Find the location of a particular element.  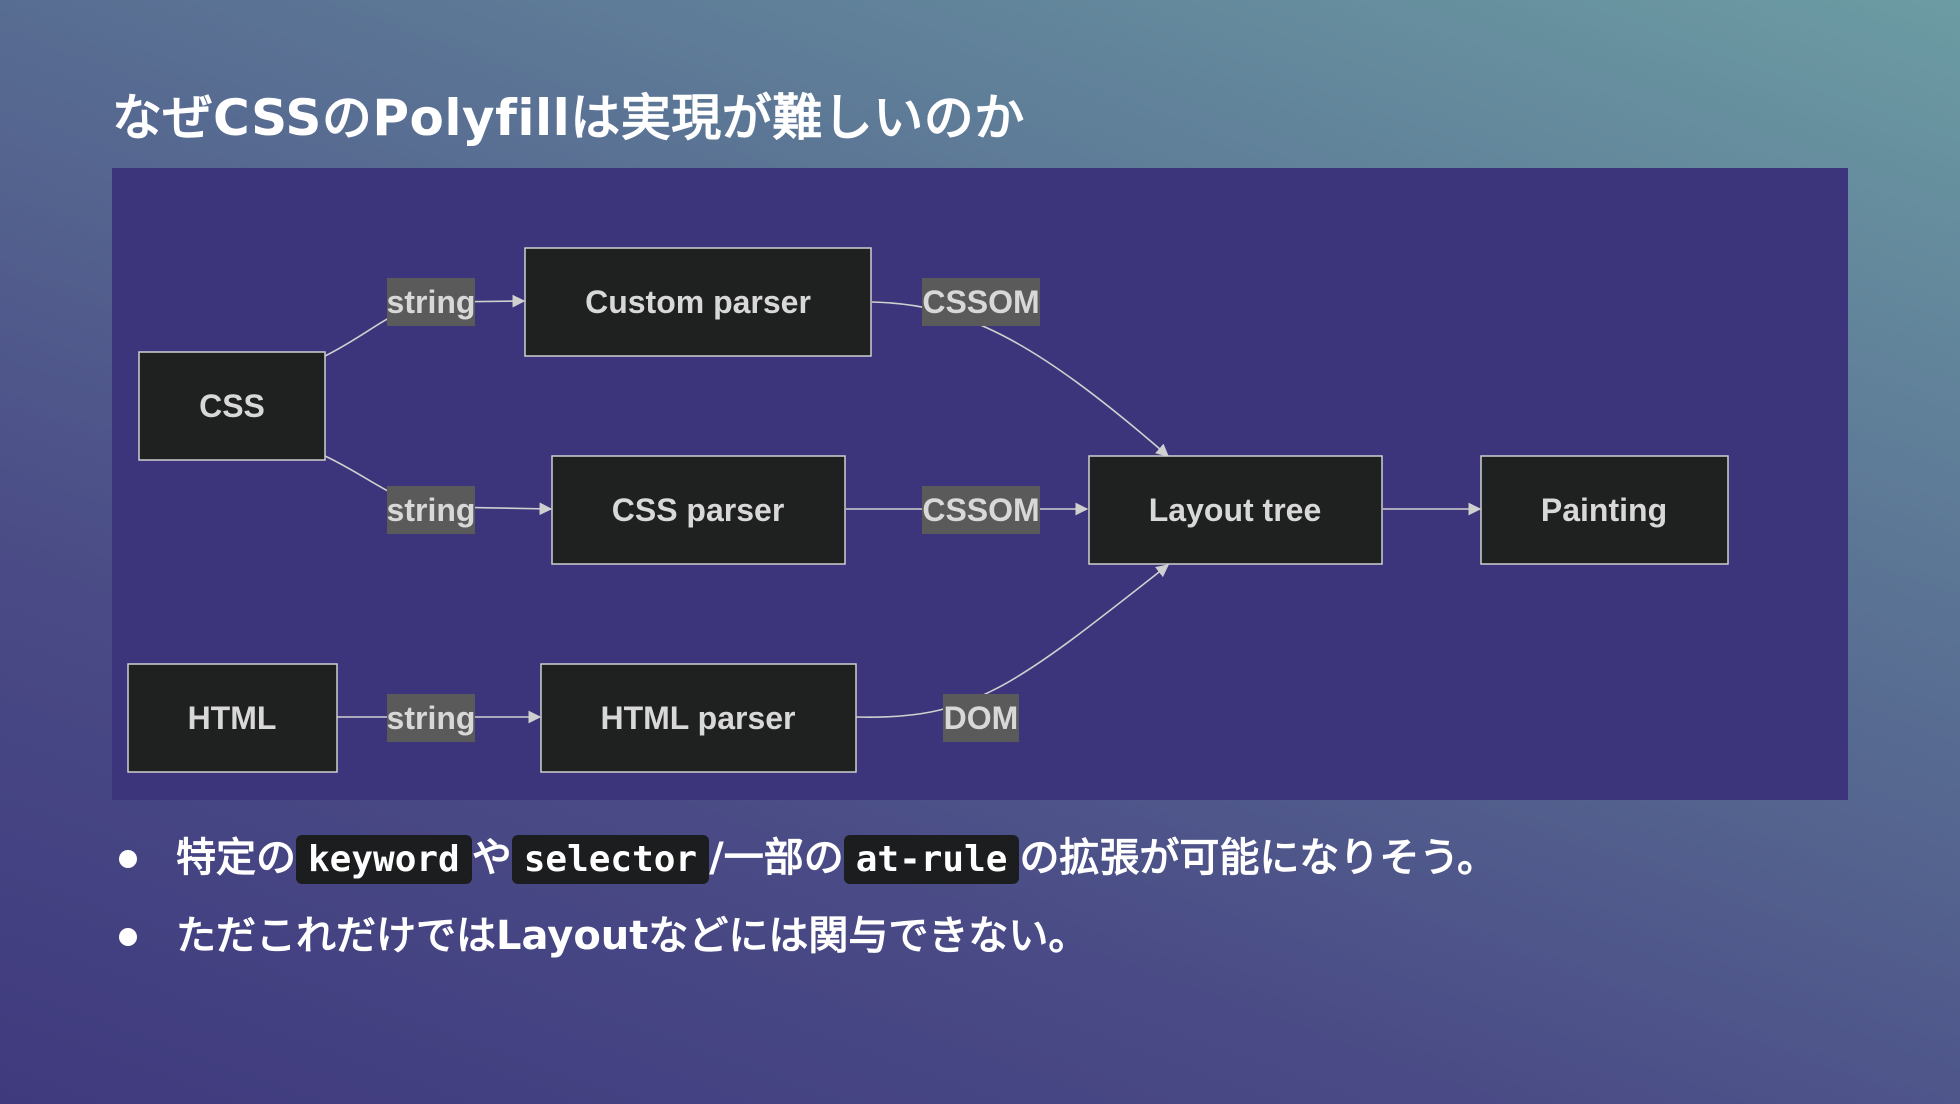

node-label: HTML is located at coordinates (232, 718).